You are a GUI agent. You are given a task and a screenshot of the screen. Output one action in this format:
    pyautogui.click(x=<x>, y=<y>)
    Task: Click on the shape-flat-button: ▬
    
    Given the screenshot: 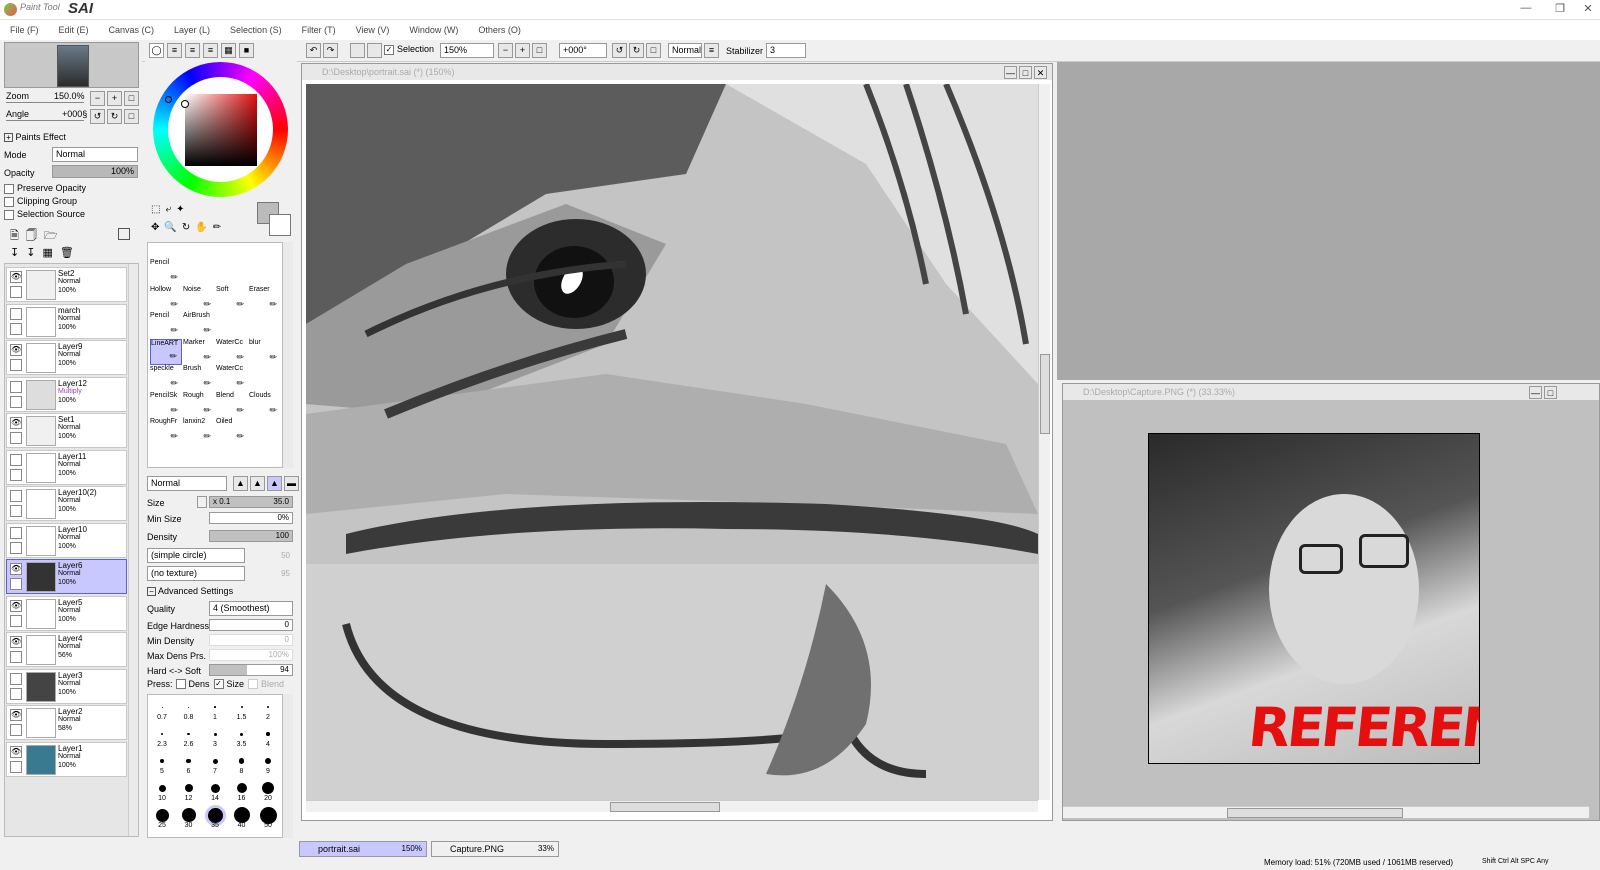 What is the action you would take?
    pyautogui.click(x=291, y=483)
    